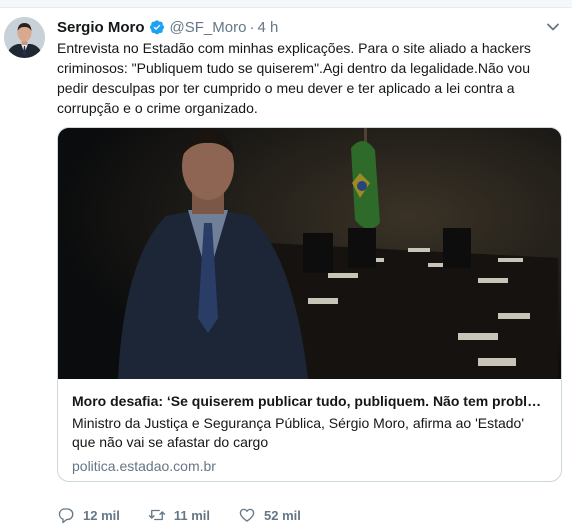 The width and height of the screenshot is (572, 526). I want to click on author-name: Sergio Moro, so click(101, 27).